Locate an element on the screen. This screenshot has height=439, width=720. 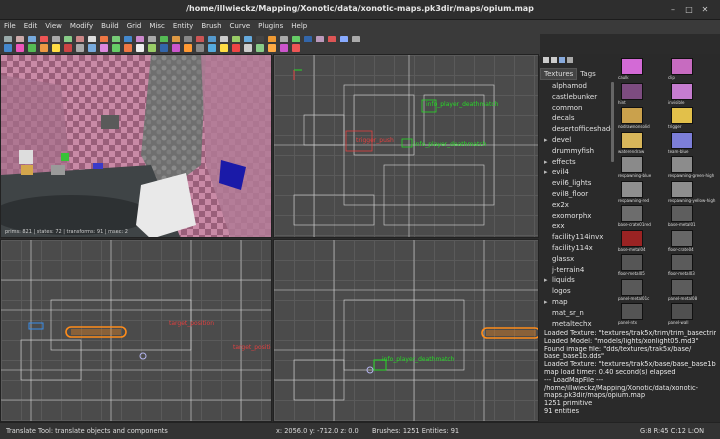
texture-folder-item: evil4 is located at coordinates (576, 172).